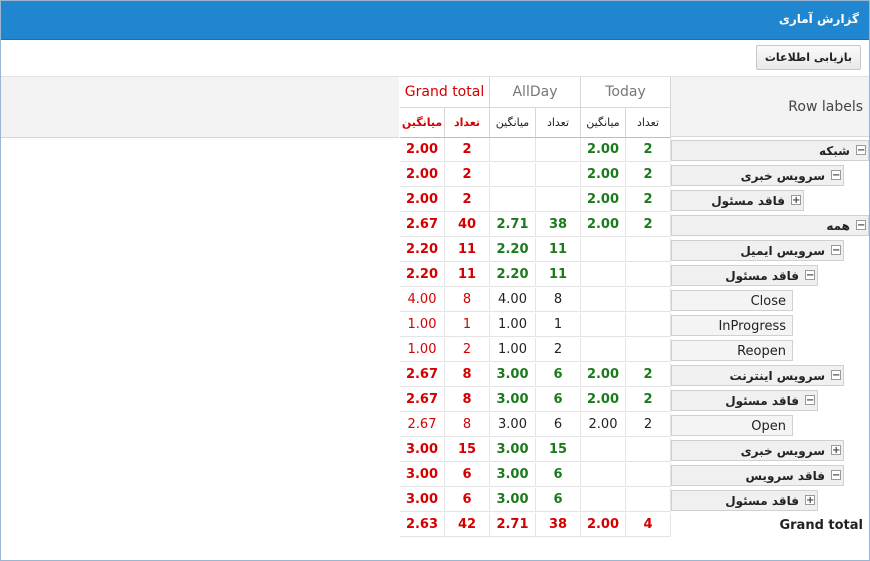 The image size is (870, 561). I want to click on restore-data-button: بازیابی اطلاعات, so click(808, 57).